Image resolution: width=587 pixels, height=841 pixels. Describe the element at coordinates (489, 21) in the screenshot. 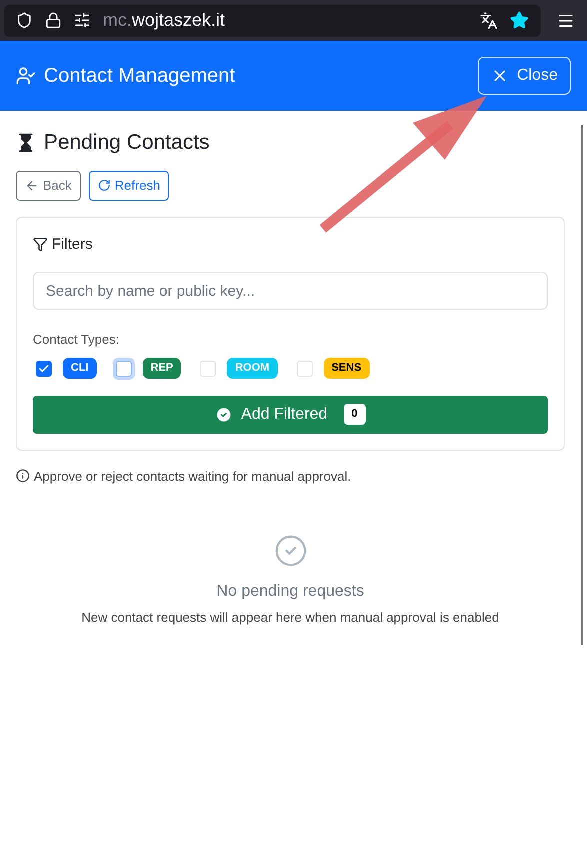

I see `translate-icon` at that location.